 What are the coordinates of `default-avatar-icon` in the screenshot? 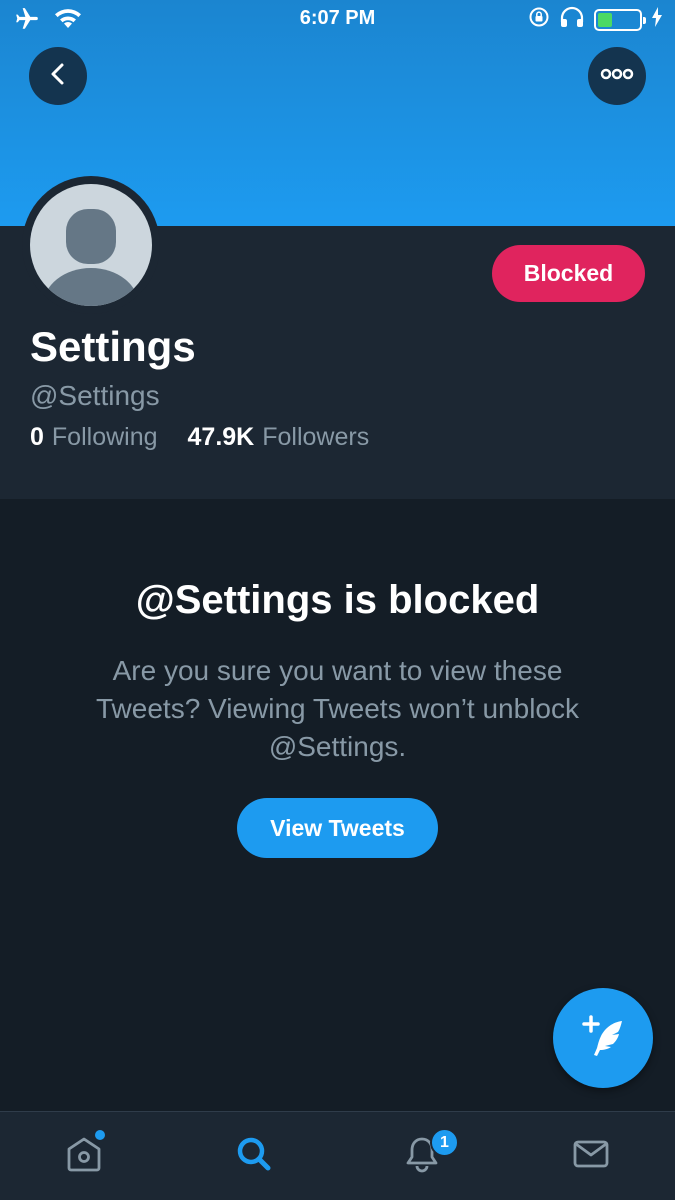 It's located at (91, 257).